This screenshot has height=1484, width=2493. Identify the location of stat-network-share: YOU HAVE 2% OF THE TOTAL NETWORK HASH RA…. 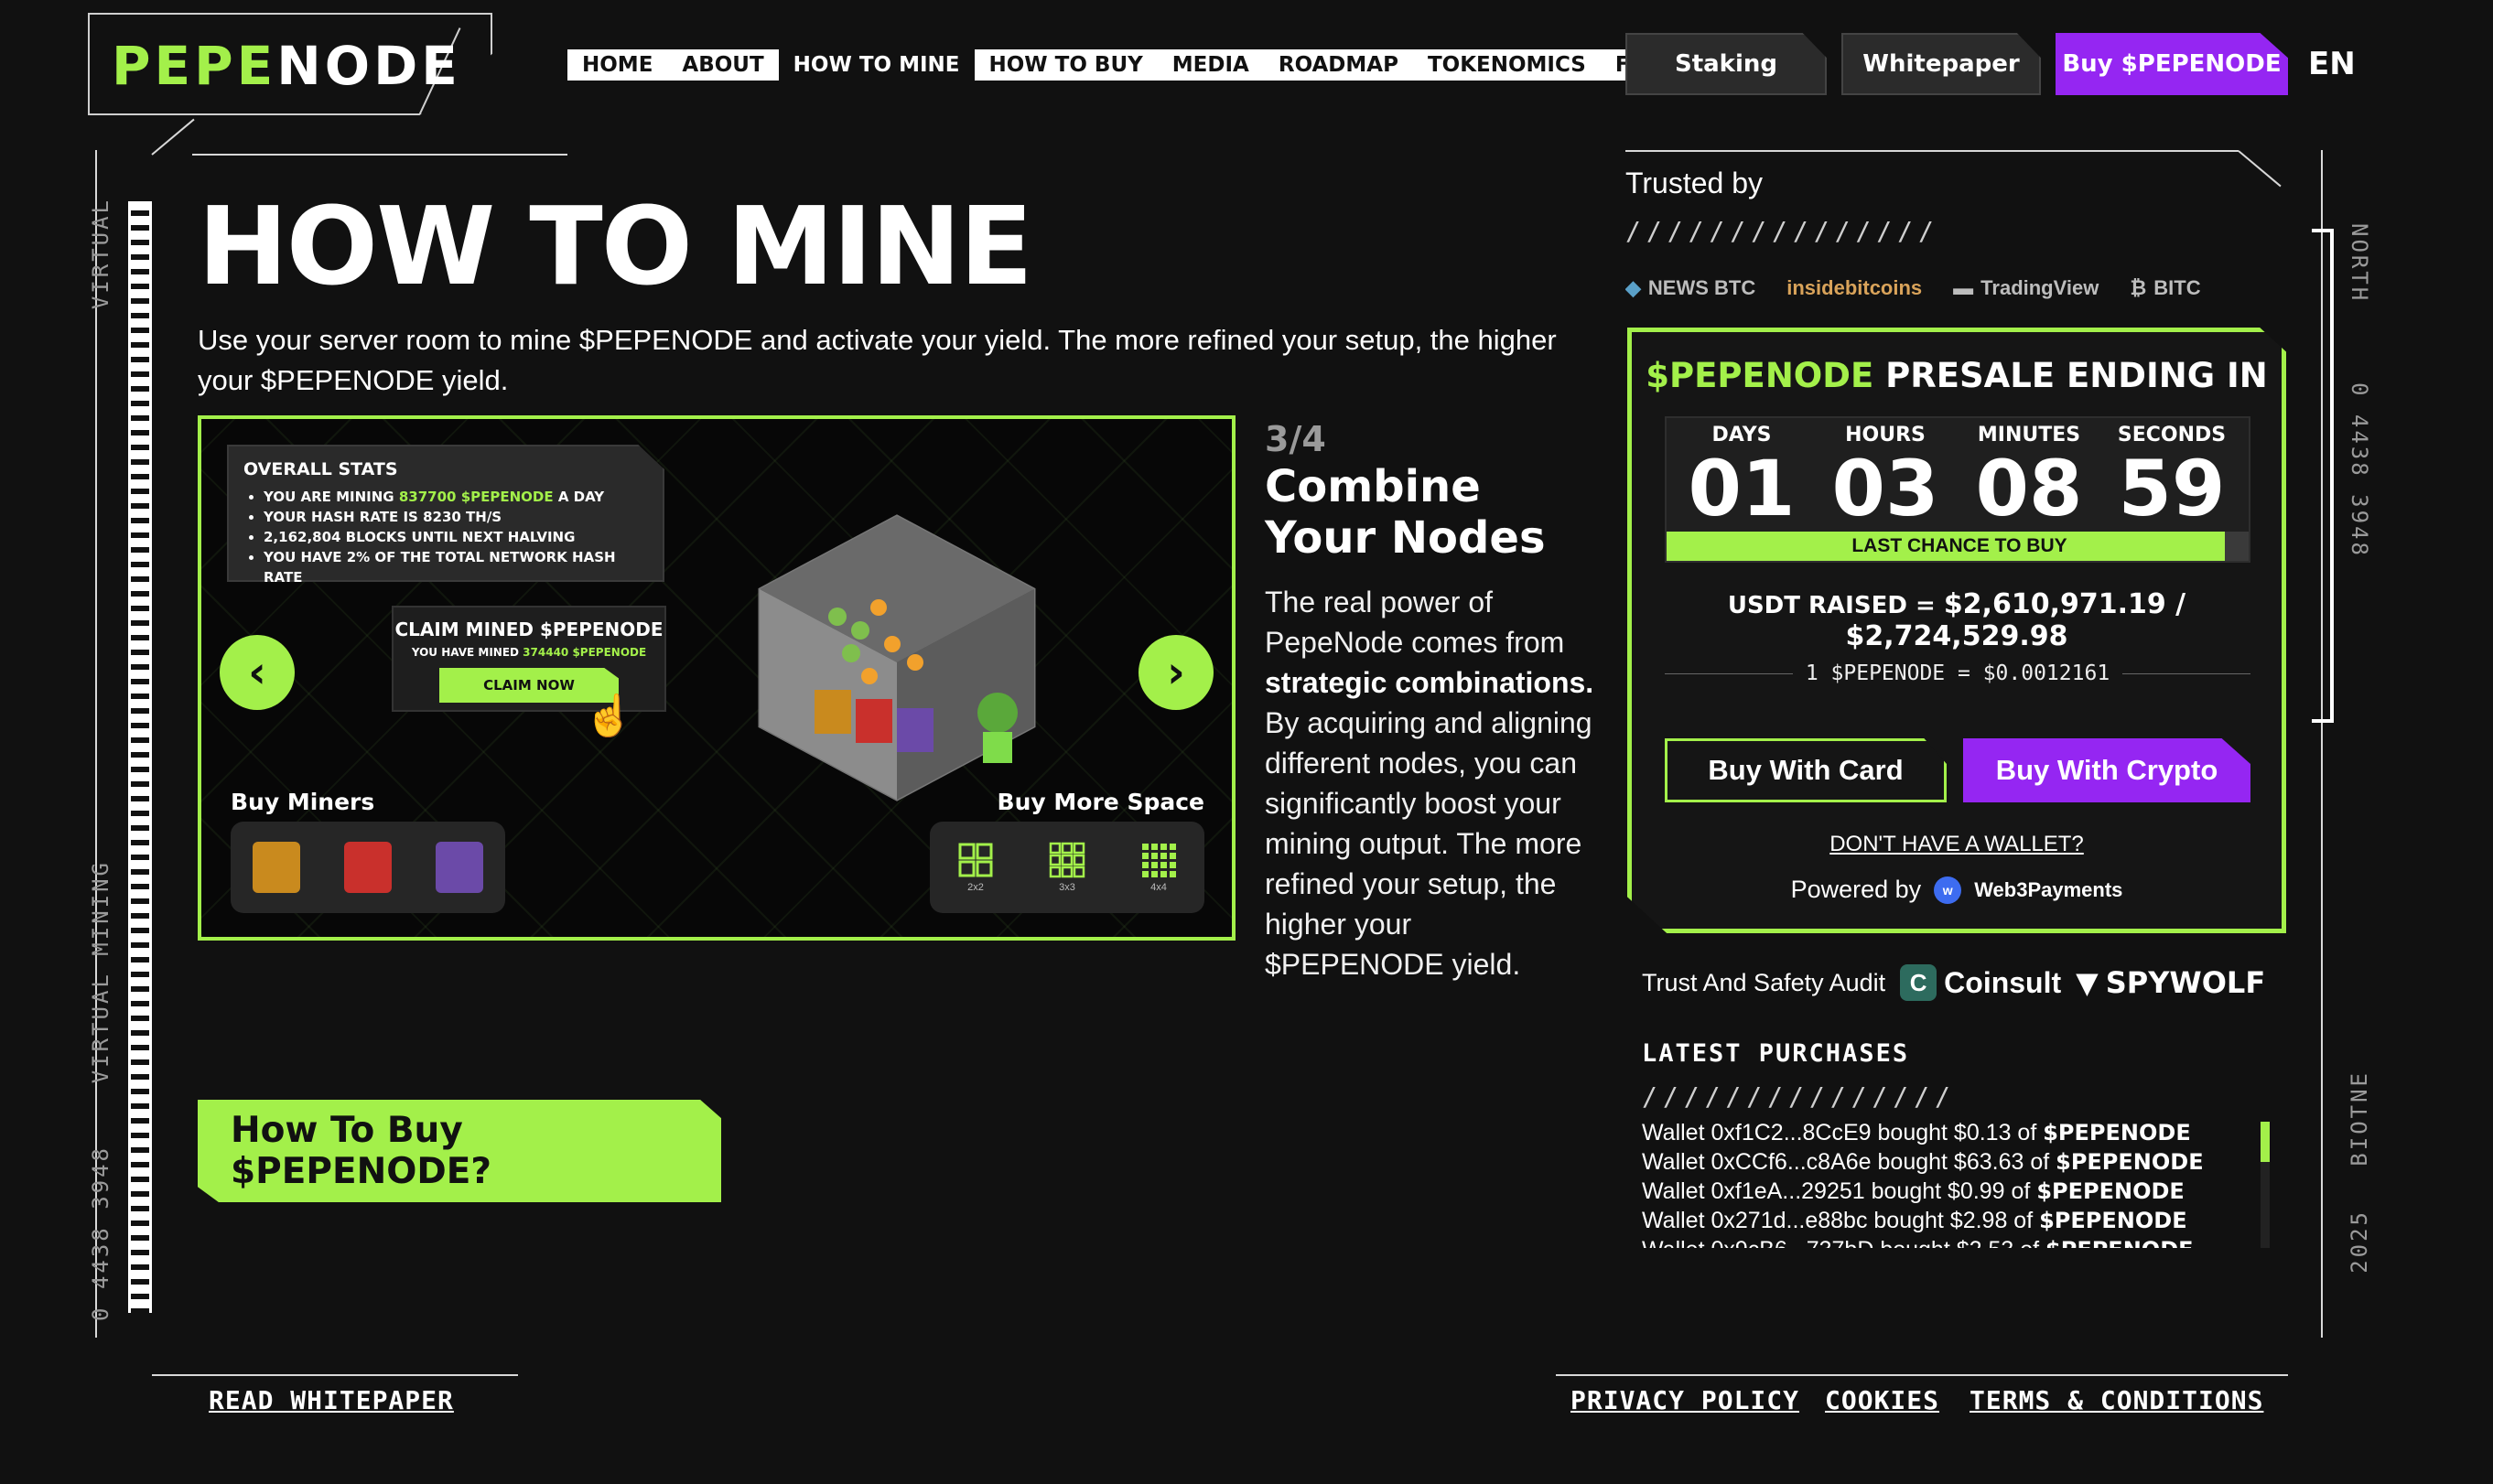
(456, 564).